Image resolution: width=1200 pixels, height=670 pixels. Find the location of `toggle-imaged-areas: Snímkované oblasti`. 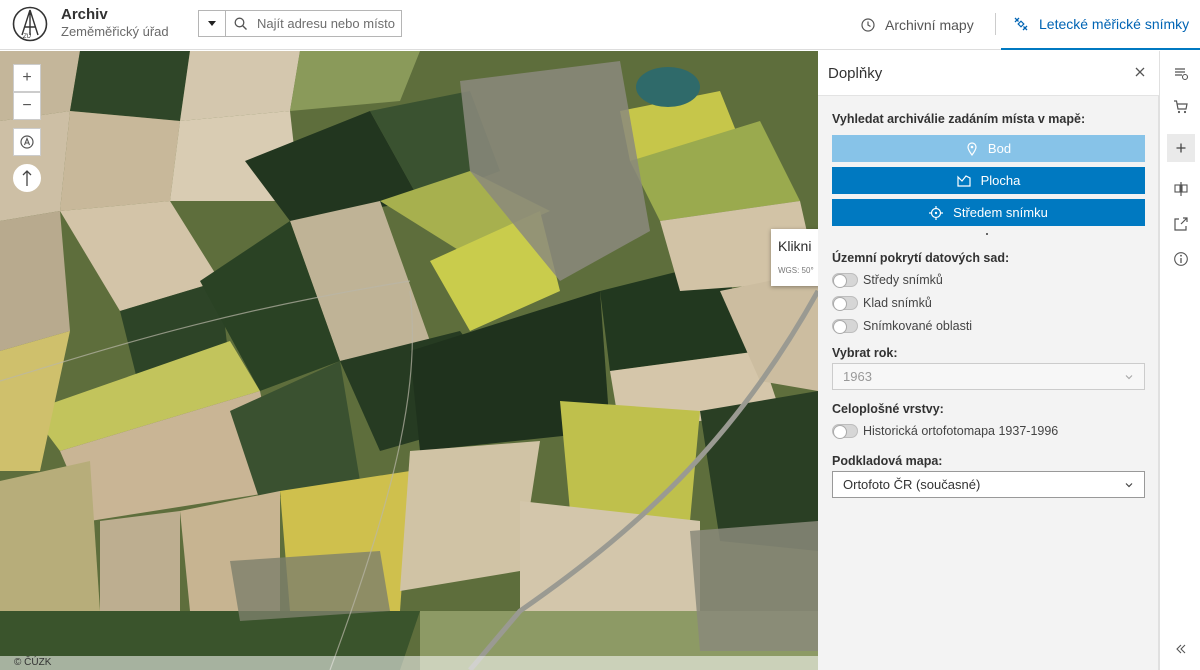

toggle-imaged-areas: Snímkované oblasti is located at coordinates (902, 326).